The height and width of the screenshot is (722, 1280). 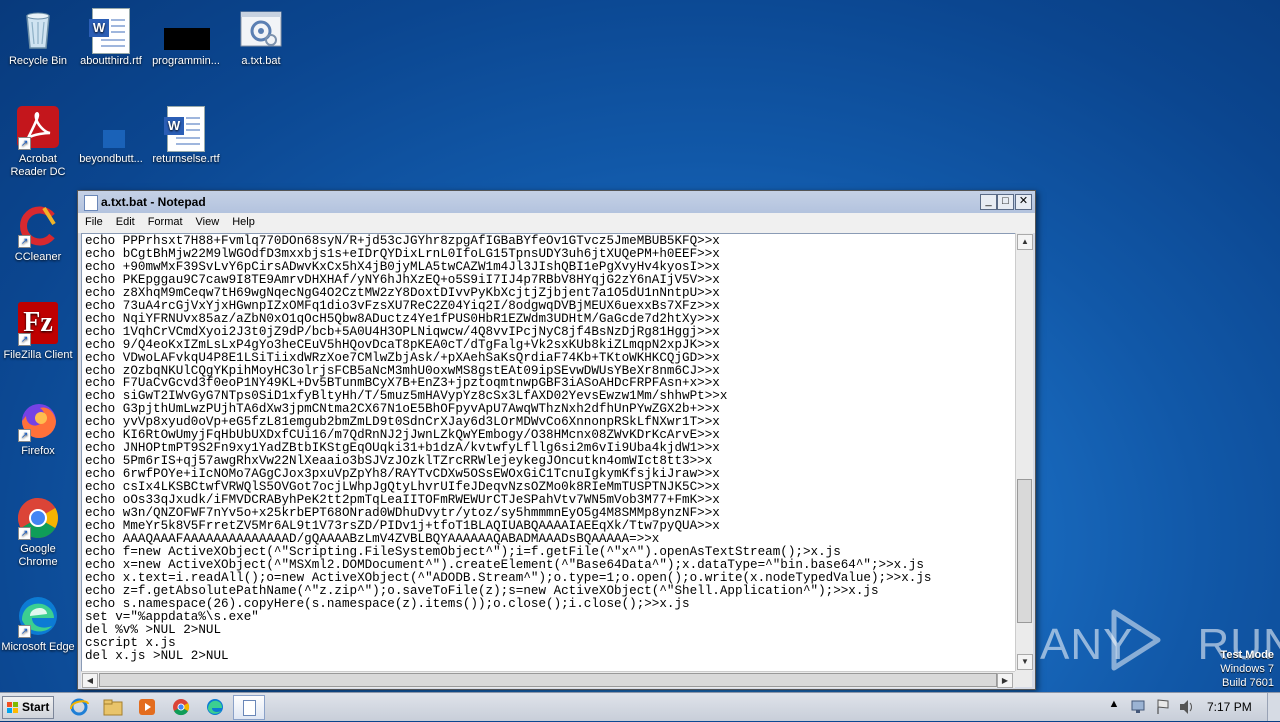 What do you see at coordinates (153, 202) in the screenshot?
I see `window-title: a.txt.bat - Notepad` at bounding box center [153, 202].